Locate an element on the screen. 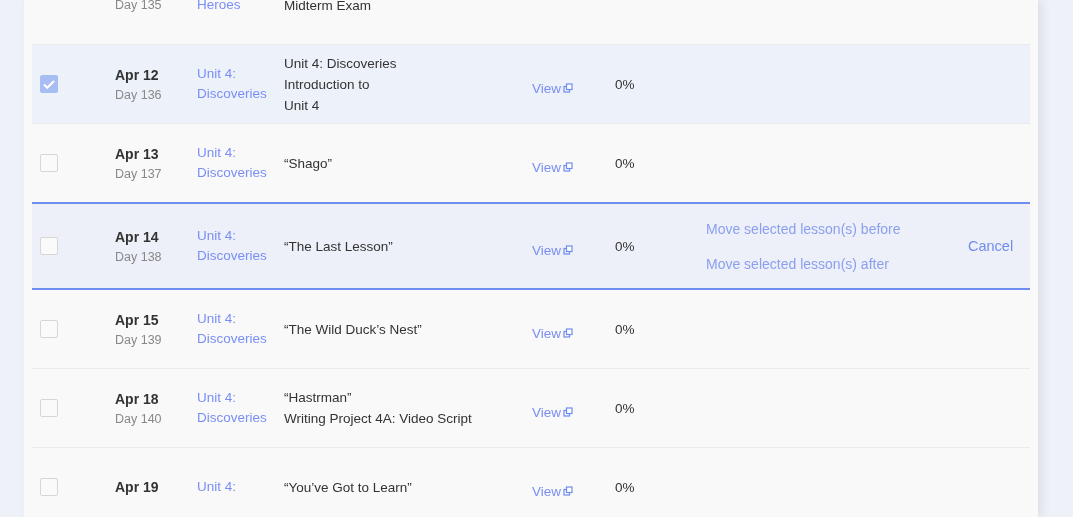 Image resolution: width=1073 pixels, height=517 pixels. day-number: Day 138 is located at coordinates (139, 256).